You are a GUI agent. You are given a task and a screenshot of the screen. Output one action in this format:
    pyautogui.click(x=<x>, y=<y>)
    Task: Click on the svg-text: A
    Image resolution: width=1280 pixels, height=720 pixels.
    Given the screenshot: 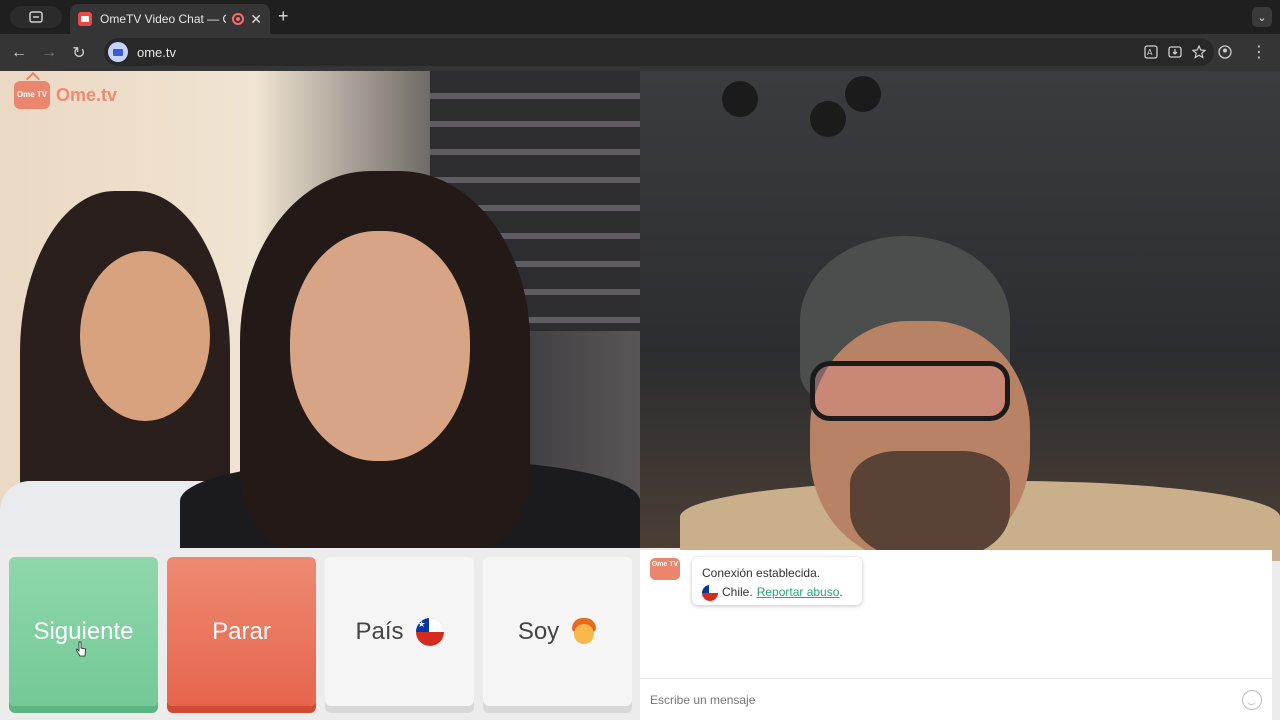 What is the action you would take?
    pyautogui.click(x=1150, y=52)
    